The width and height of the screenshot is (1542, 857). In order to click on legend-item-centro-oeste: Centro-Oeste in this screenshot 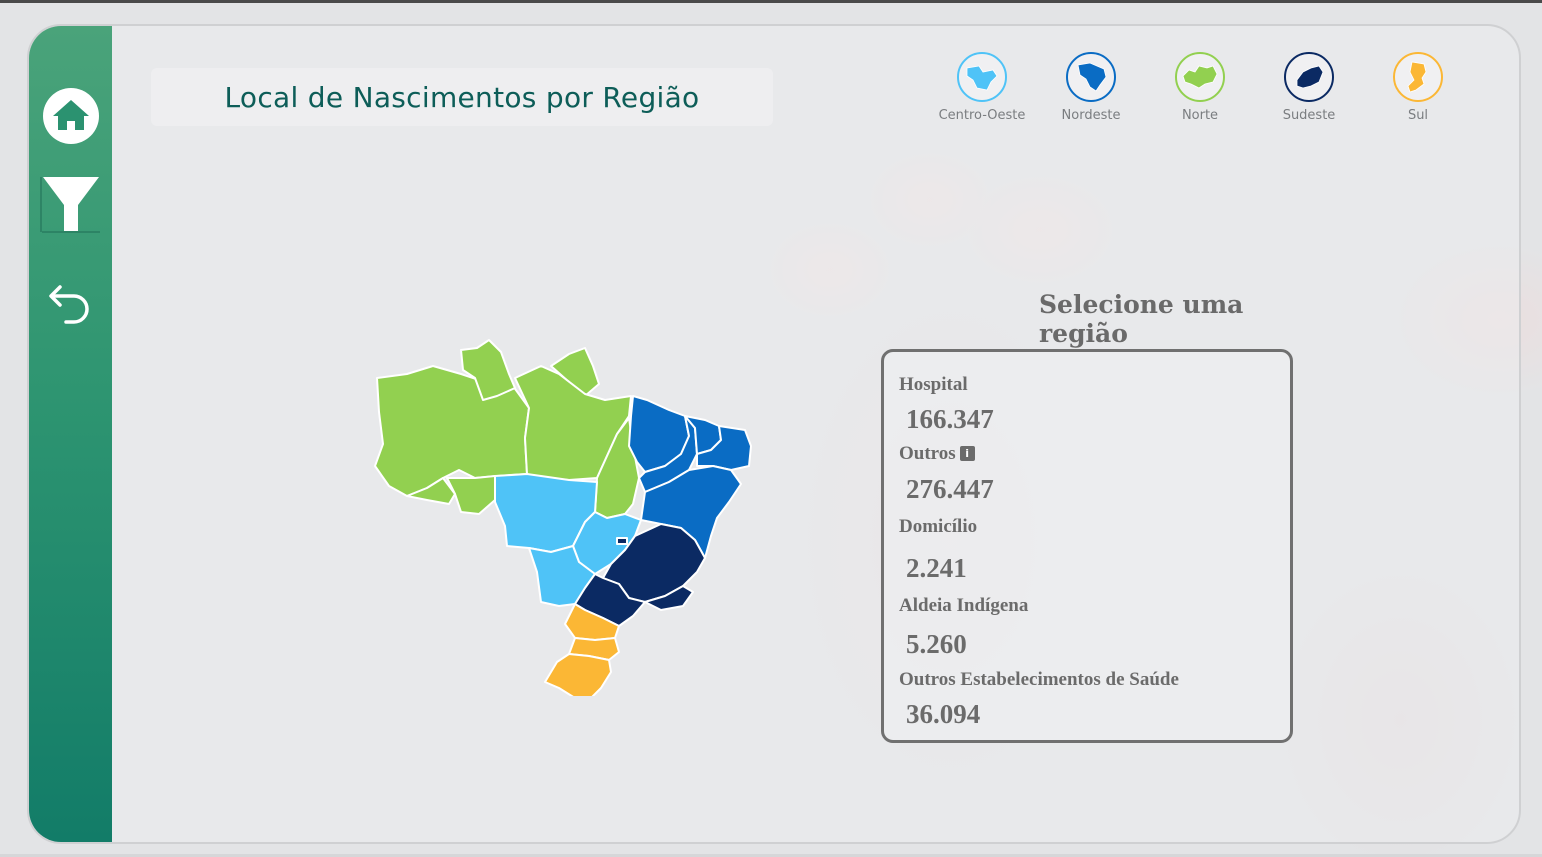, I will do `click(982, 87)`.